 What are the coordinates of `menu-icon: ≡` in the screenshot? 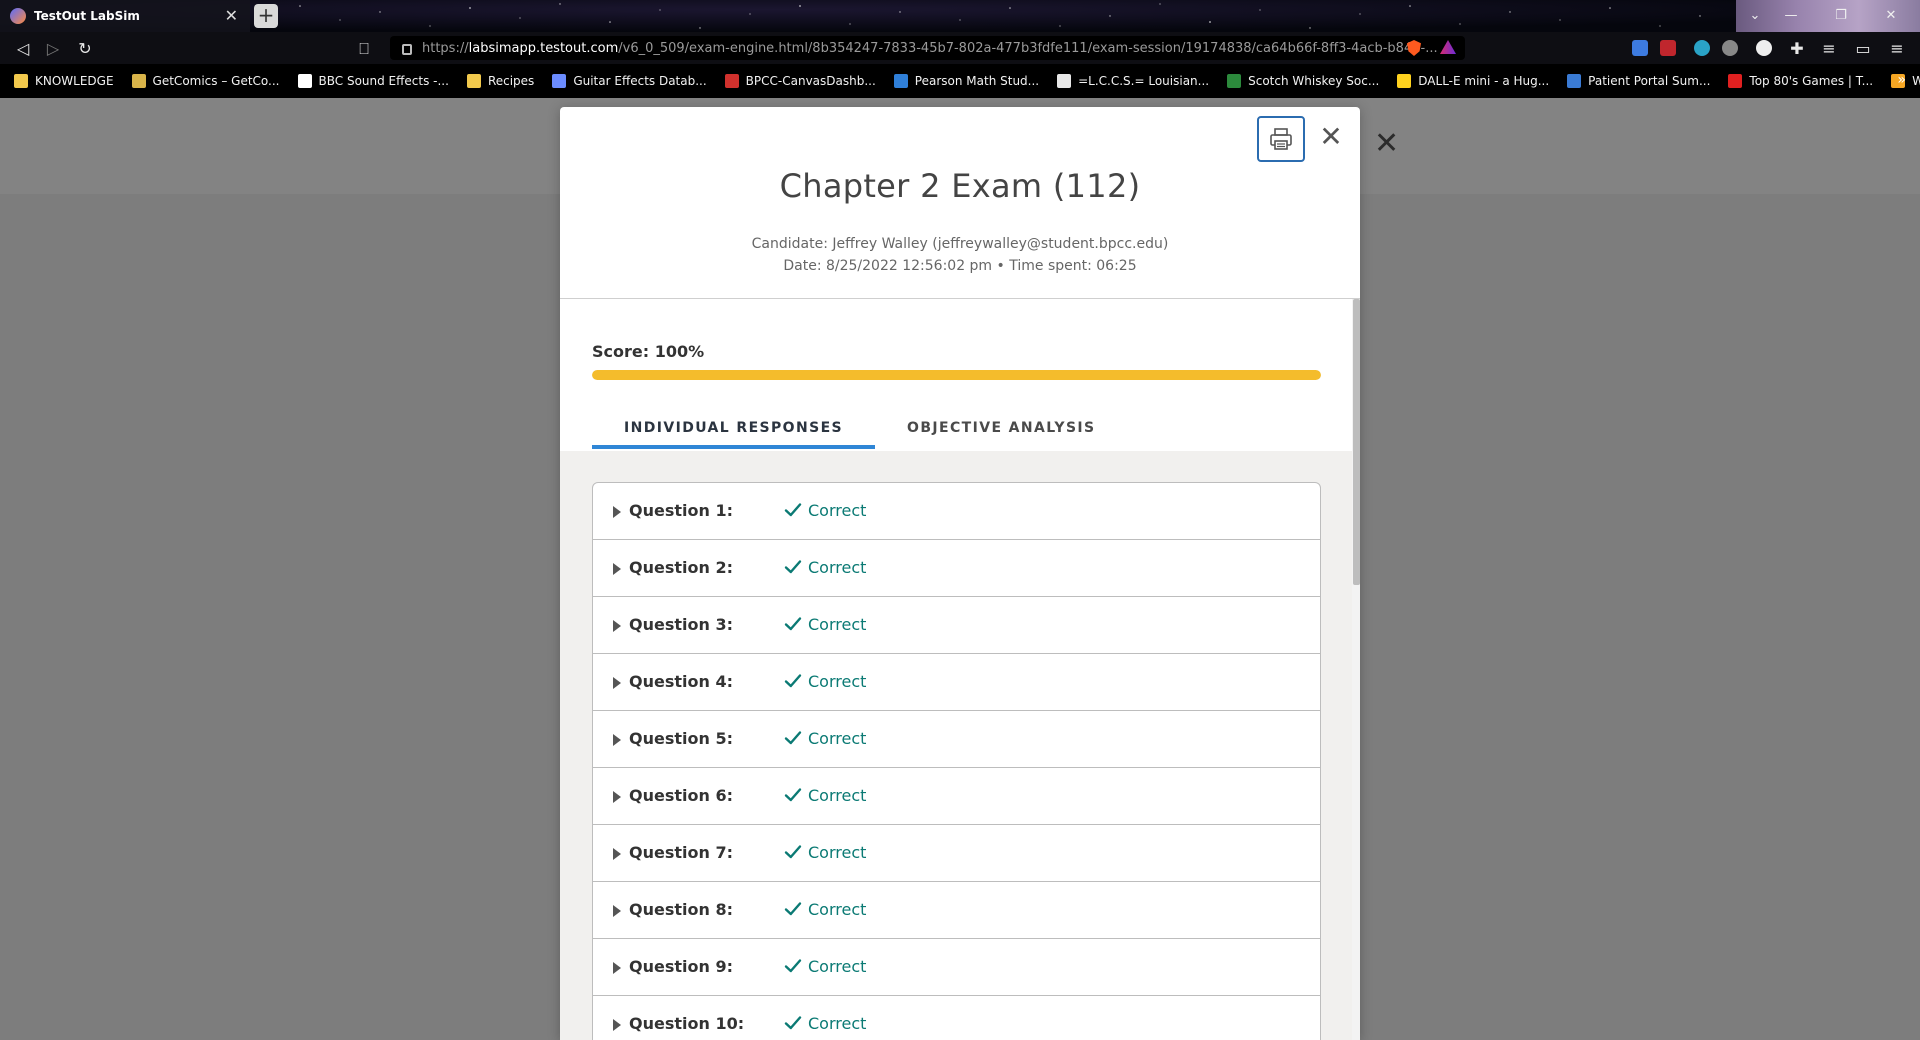 It's located at (1897, 49).